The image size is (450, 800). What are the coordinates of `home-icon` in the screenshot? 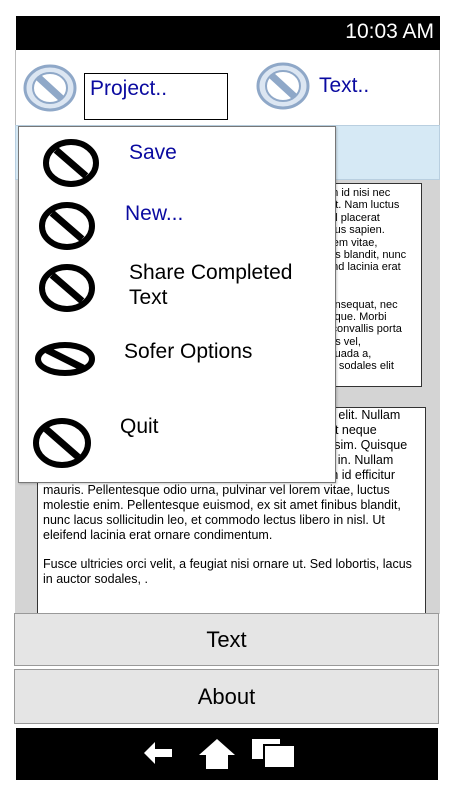 It's located at (217, 754).